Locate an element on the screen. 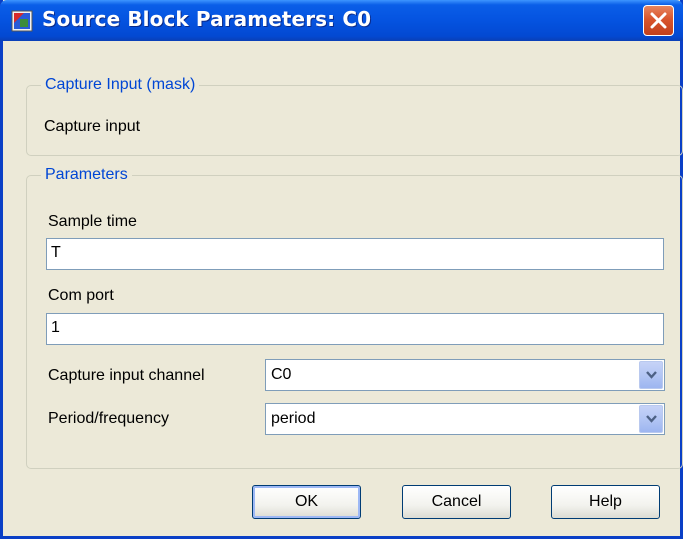  mask-description-group: Capture Input (mask) is located at coordinates (354, 116).